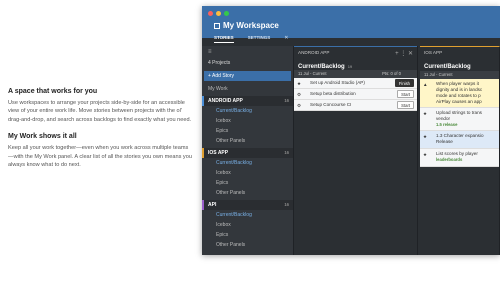 Image resolution: width=500 pixels, height=293 pixels. Describe the element at coordinates (447, 67) in the screenshot. I see `panel-title: Current/Backlog` at that location.